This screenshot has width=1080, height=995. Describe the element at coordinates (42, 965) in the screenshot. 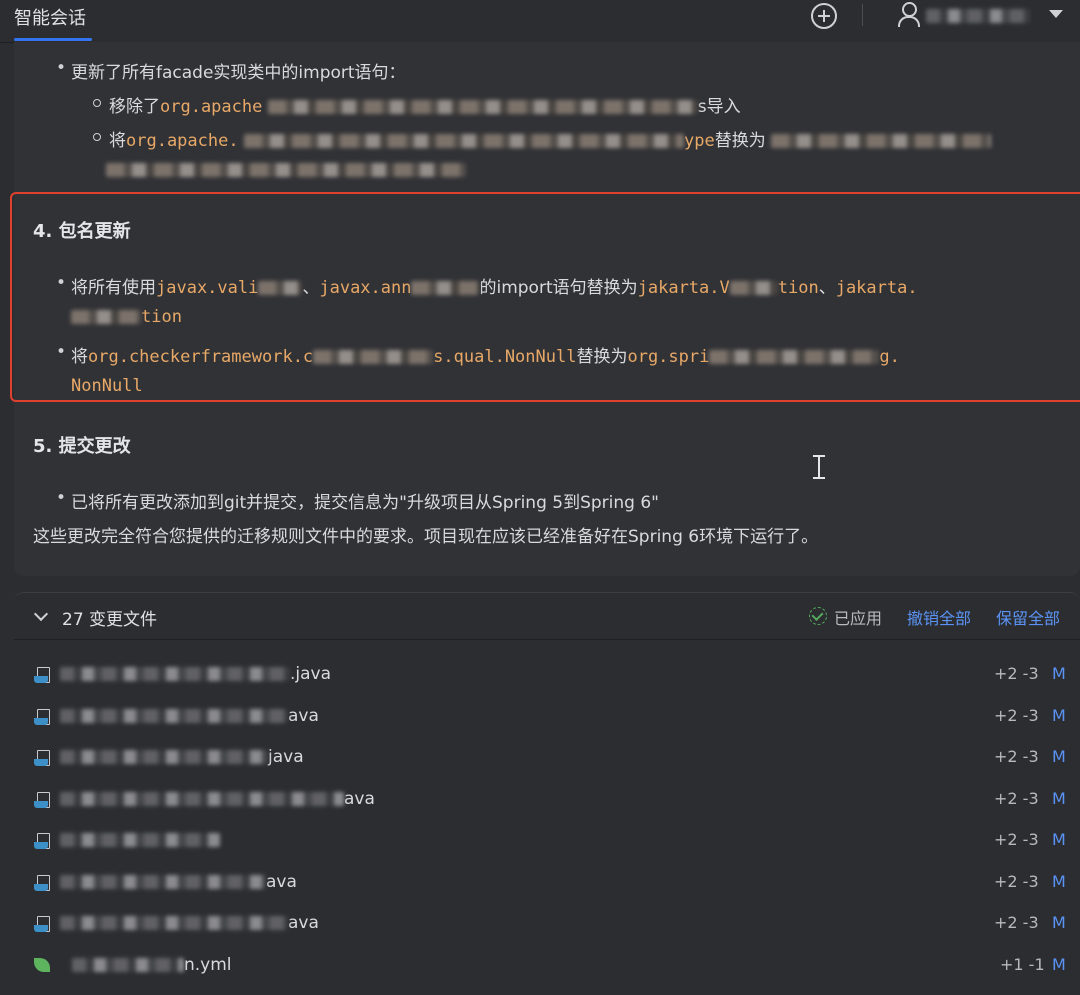

I see `spring-leaf-icon` at that location.